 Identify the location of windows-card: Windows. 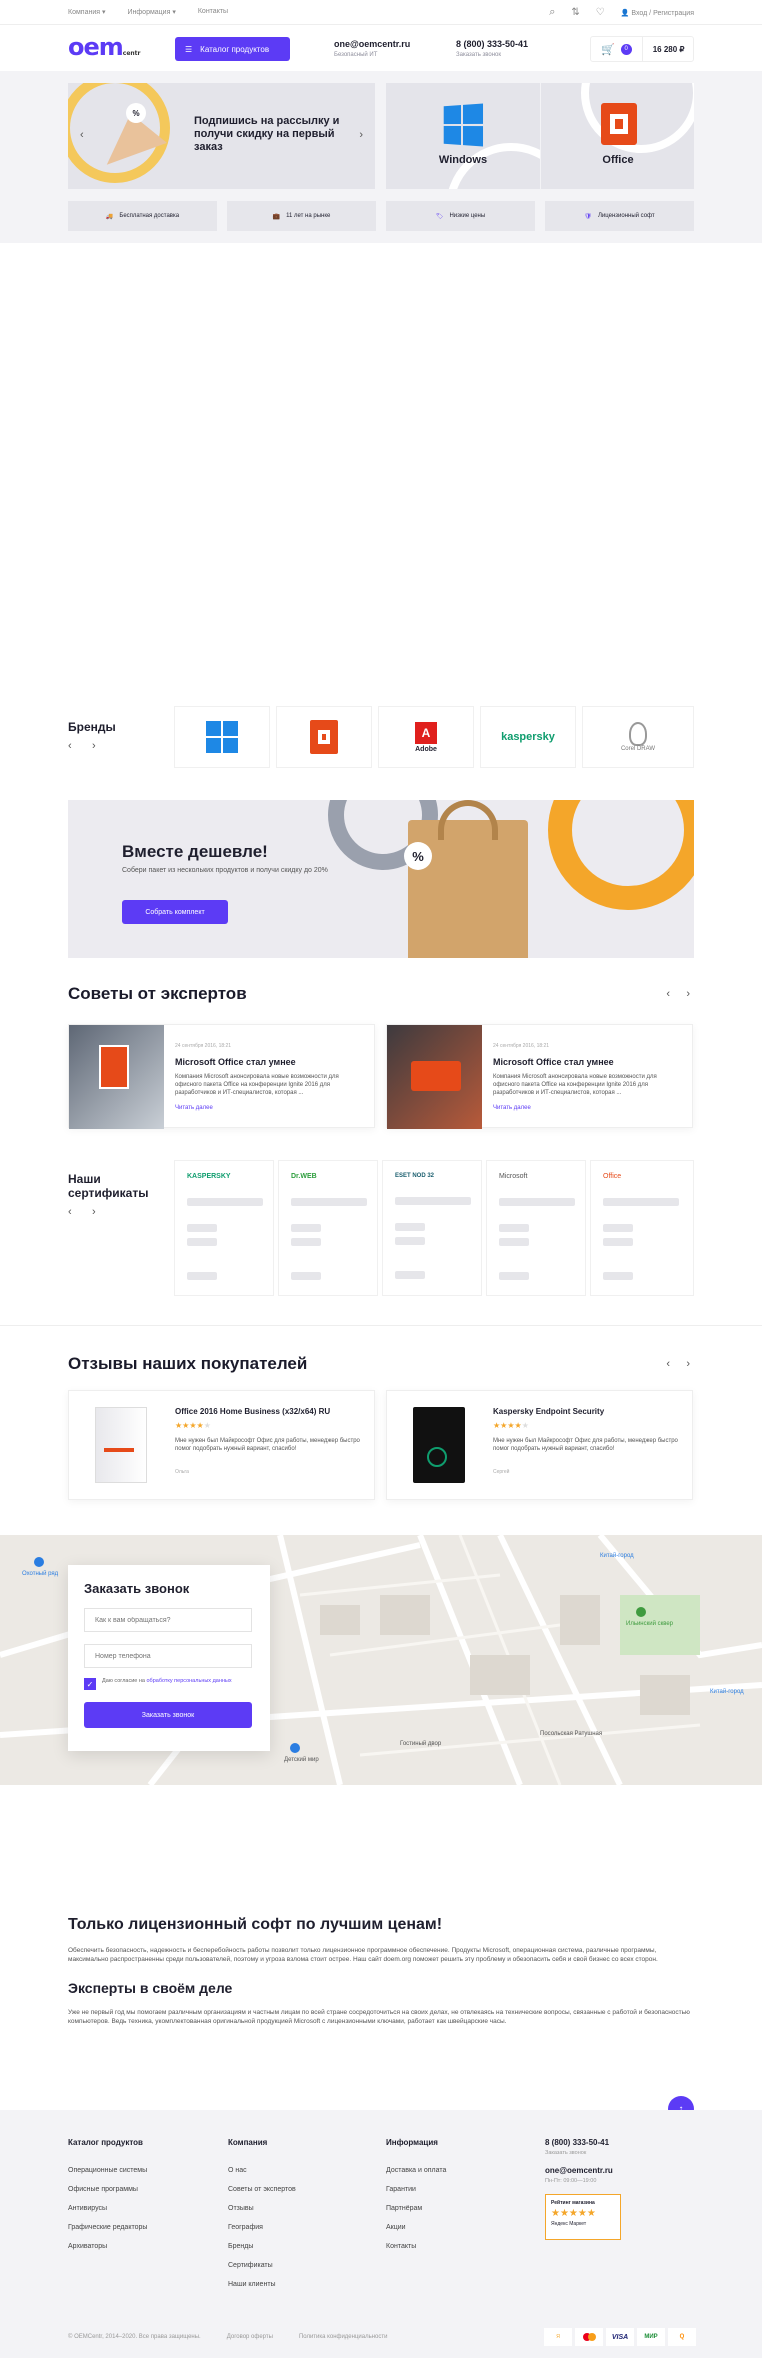
(463, 136).